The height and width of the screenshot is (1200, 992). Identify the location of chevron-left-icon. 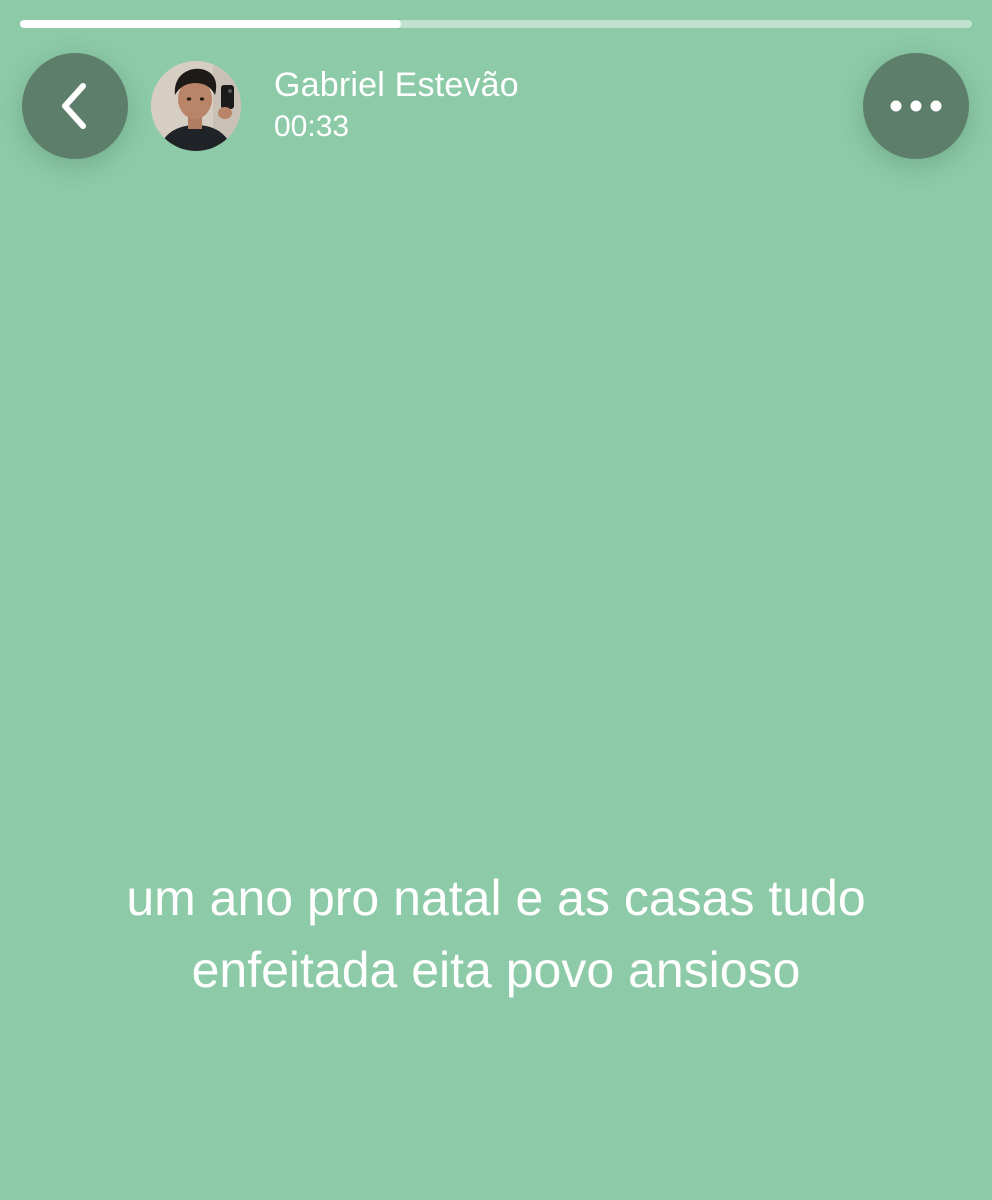
(75, 106).